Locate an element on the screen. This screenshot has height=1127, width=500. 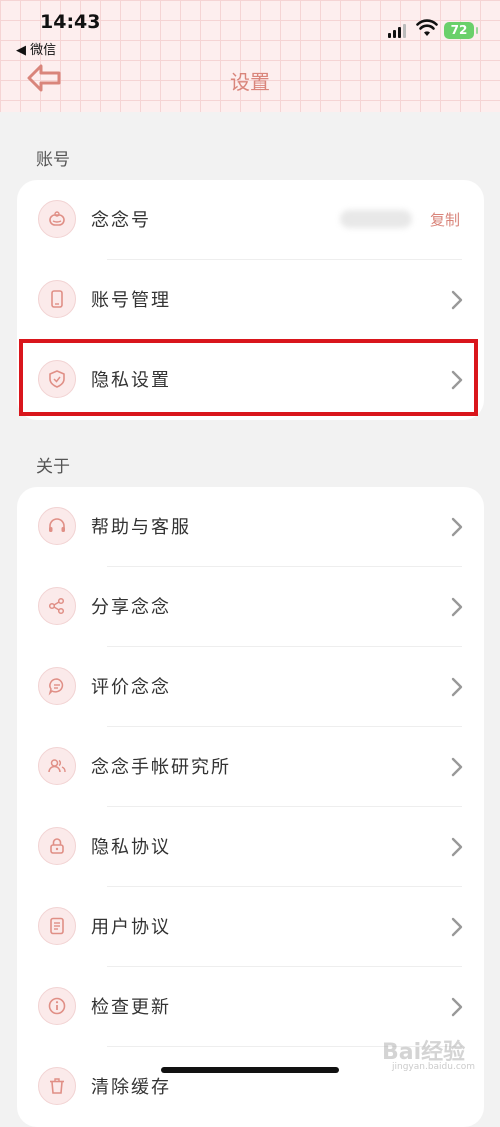
nian-id-value-blurred is located at coordinates (376, 219).